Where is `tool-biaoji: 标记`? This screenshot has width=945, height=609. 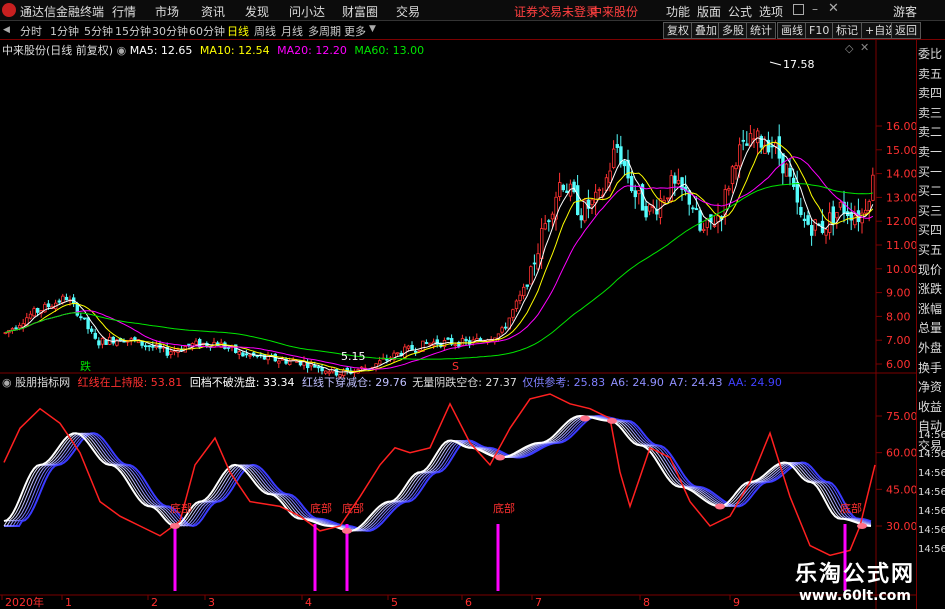 tool-biaoji: 标记 is located at coordinates (847, 30).